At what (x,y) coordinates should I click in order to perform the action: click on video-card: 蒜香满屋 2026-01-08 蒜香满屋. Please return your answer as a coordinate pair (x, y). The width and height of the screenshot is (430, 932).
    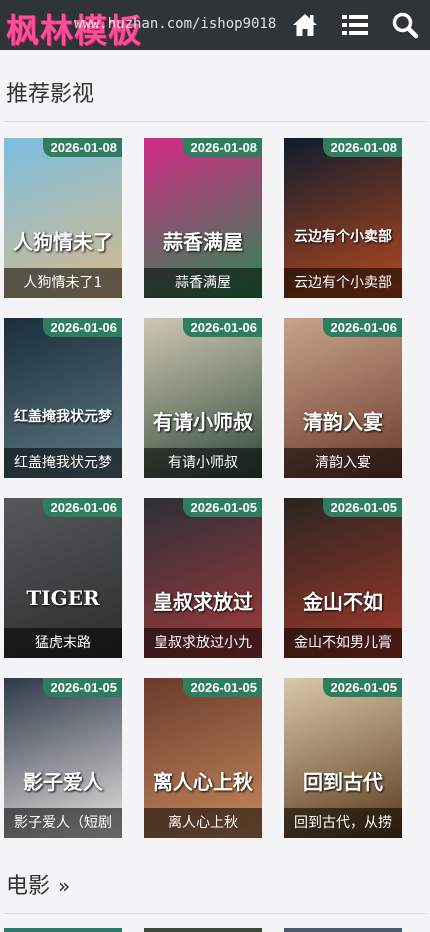
    Looking at the image, I should click on (203, 218).